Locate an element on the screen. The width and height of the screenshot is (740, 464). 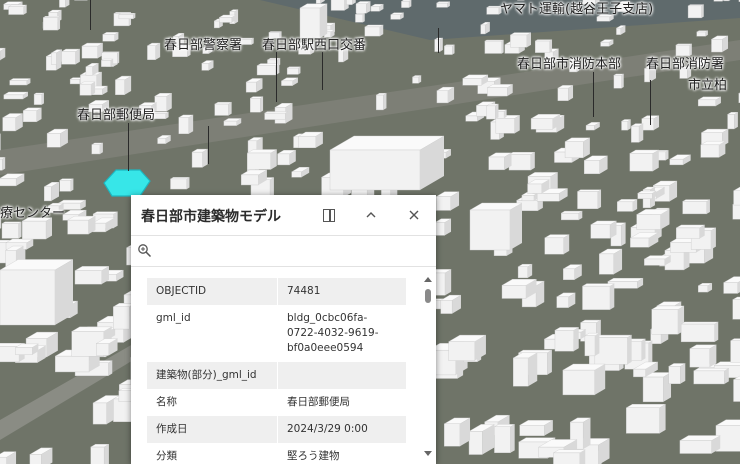
tower-building-side is located at coordinates (324, 21).